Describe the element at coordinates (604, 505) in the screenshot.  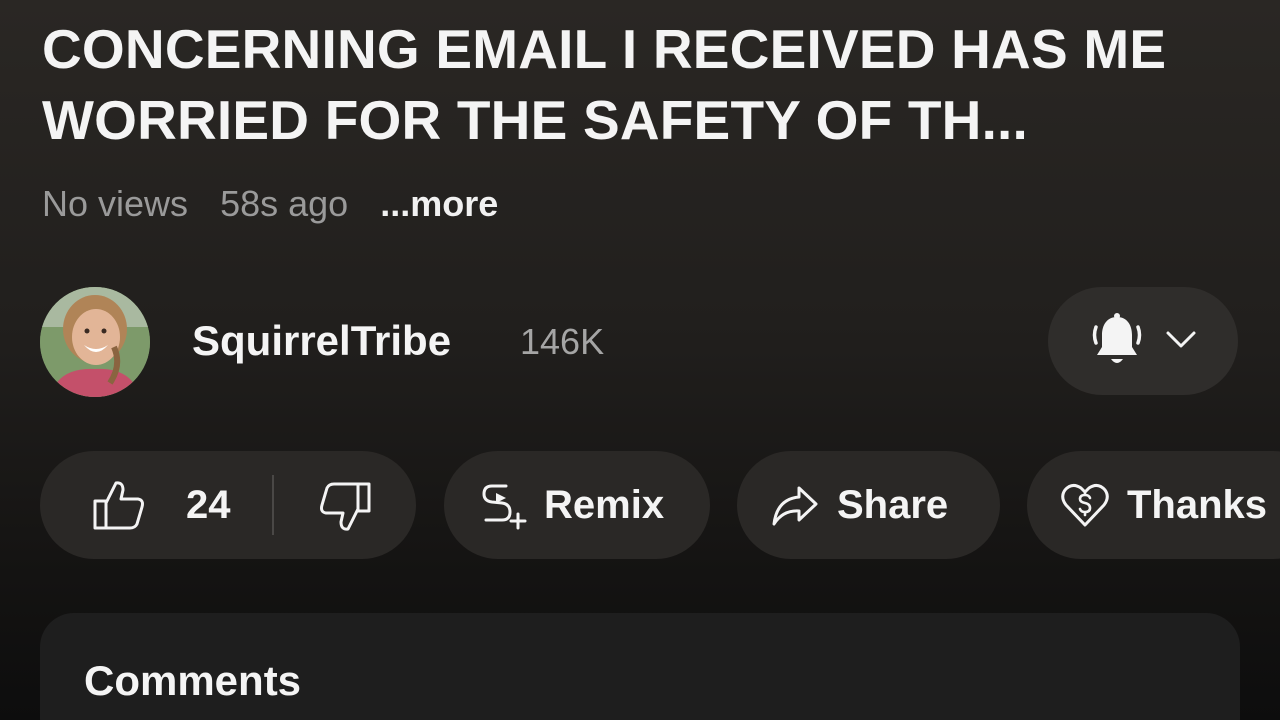
I see `remix-label: Remix` at that location.